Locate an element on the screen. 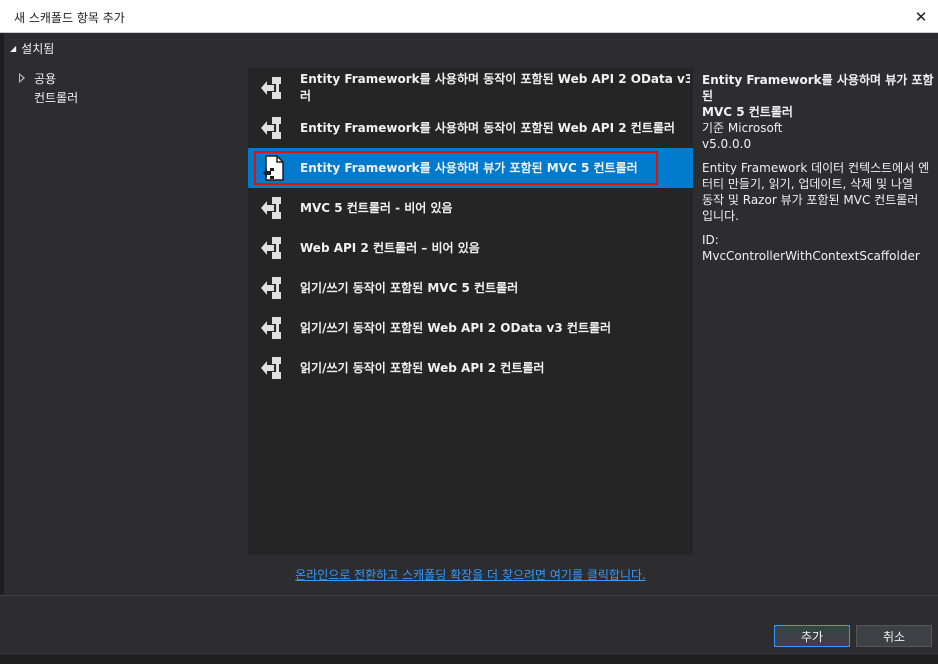 This screenshot has width=938, height=664. list-item-label-line1: Entity Framework를 사용하며 뷰가 포함된 MVC 5 컨트롤러 is located at coordinates (469, 167).